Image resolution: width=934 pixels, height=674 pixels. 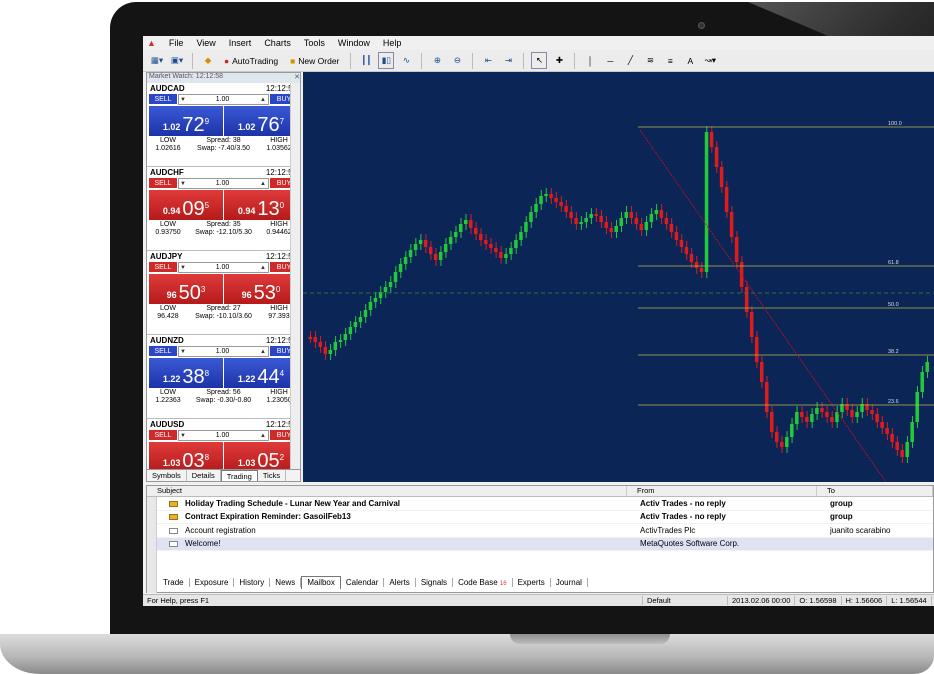 What do you see at coordinates (186, 121) in the screenshot?
I see `bid-quote: 1.02 72 9` at bounding box center [186, 121].